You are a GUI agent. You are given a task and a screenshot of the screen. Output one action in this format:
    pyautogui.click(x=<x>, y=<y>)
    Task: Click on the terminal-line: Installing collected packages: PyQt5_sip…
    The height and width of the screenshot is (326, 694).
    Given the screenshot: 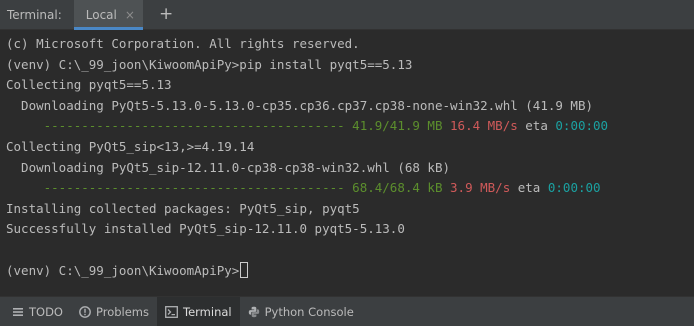 What is the action you would take?
    pyautogui.click(x=350, y=209)
    